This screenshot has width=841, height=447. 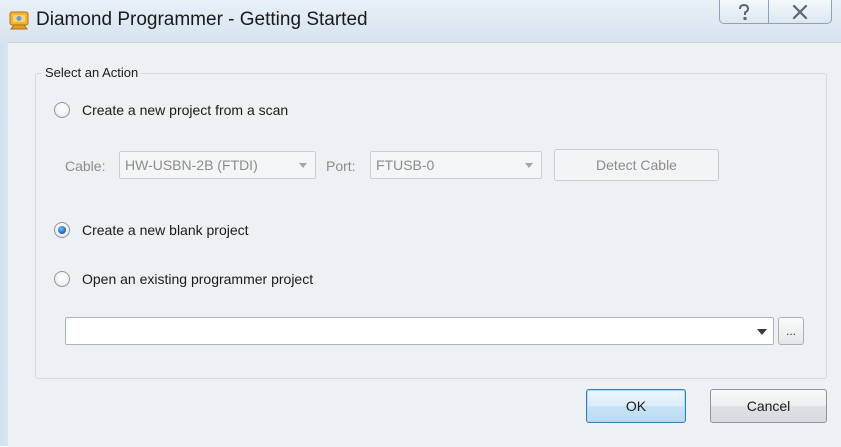 I want to click on port-combo: FTUSB-0, so click(x=456, y=165).